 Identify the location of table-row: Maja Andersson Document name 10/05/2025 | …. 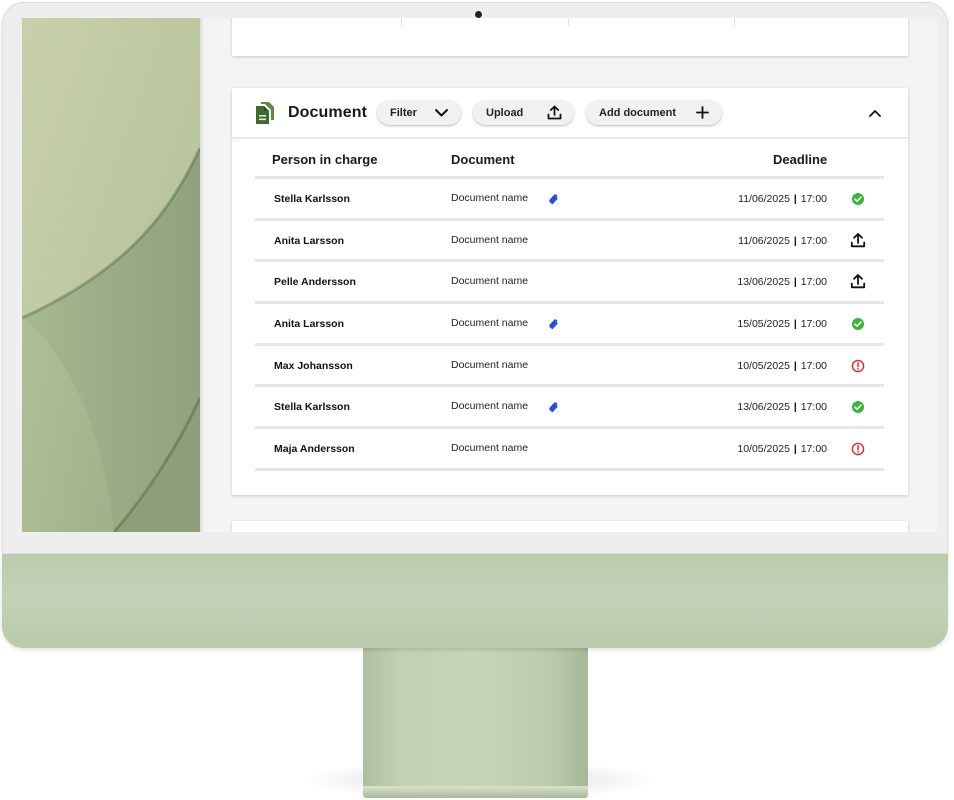
(569, 447).